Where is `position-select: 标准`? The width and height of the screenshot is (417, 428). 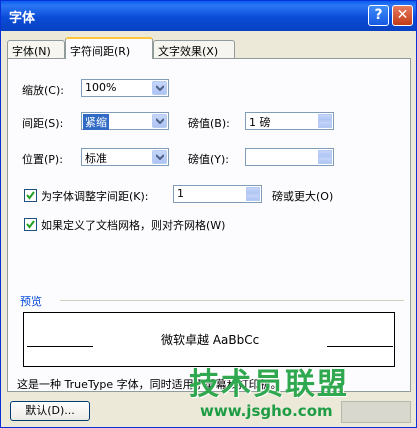
position-select: 标准 is located at coordinates (125, 157).